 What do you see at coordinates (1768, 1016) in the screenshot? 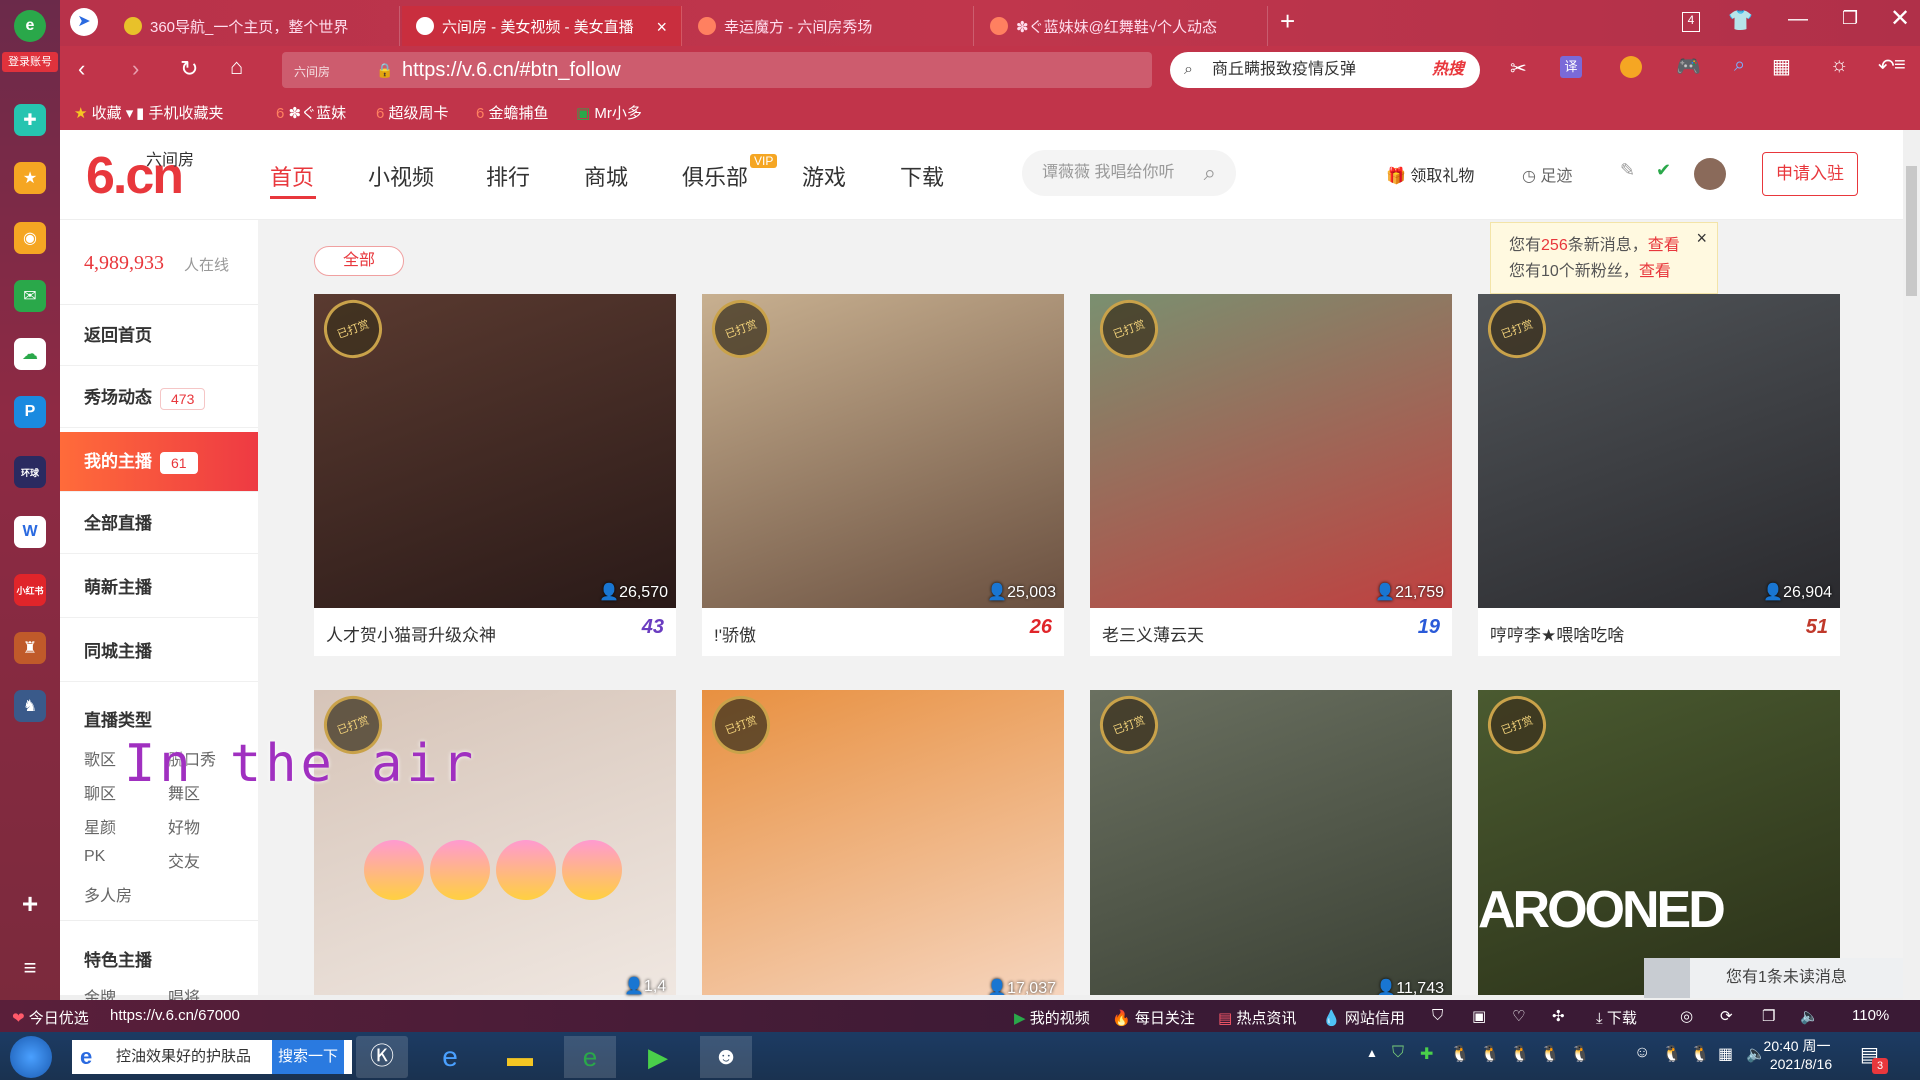
I see `window-icon: ❐` at bounding box center [1768, 1016].